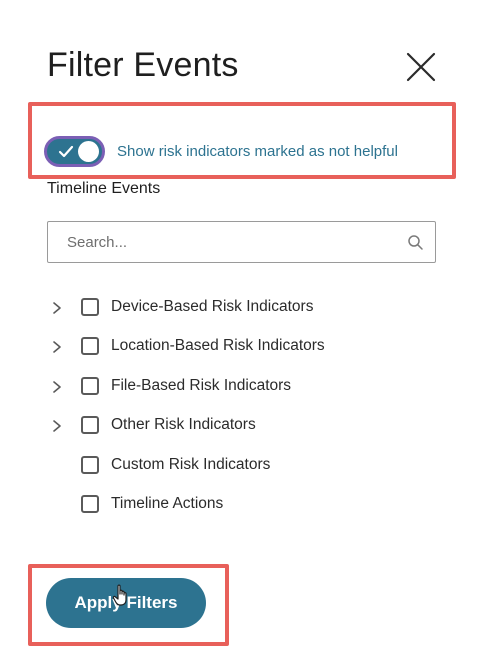  Describe the element at coordinates (90, 465) in the screenshot. I see `checkbox-custom` at that location.